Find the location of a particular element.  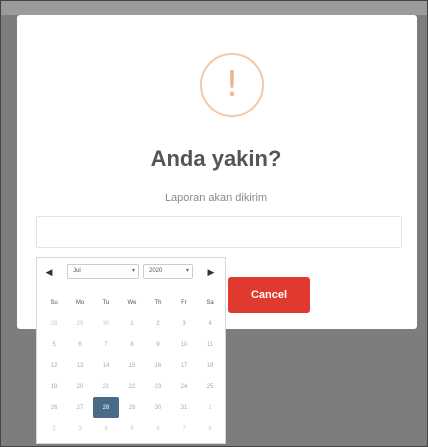

month-select: Jul ▾ is located at coordinates (103, 271).